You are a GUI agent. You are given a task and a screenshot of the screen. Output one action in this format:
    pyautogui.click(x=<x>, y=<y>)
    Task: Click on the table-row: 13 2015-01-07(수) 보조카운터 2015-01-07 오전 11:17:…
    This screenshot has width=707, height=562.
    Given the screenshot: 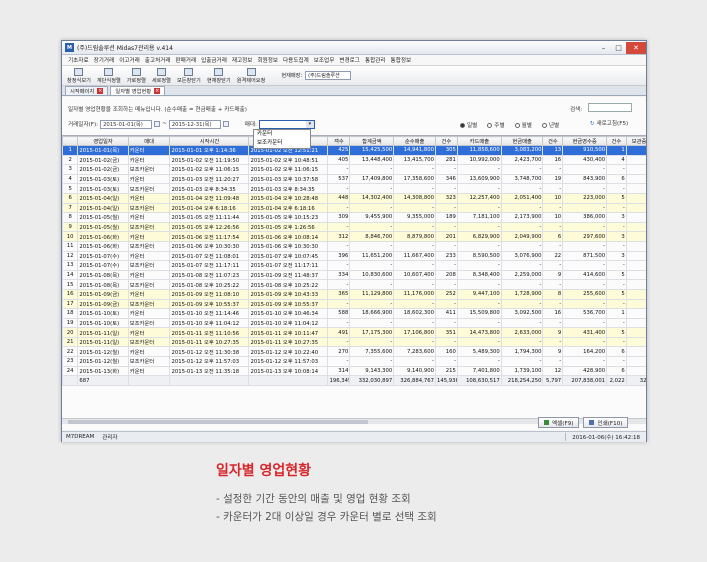 What is the action you would take?
    pyautogui.click(x=354, y=265)
    